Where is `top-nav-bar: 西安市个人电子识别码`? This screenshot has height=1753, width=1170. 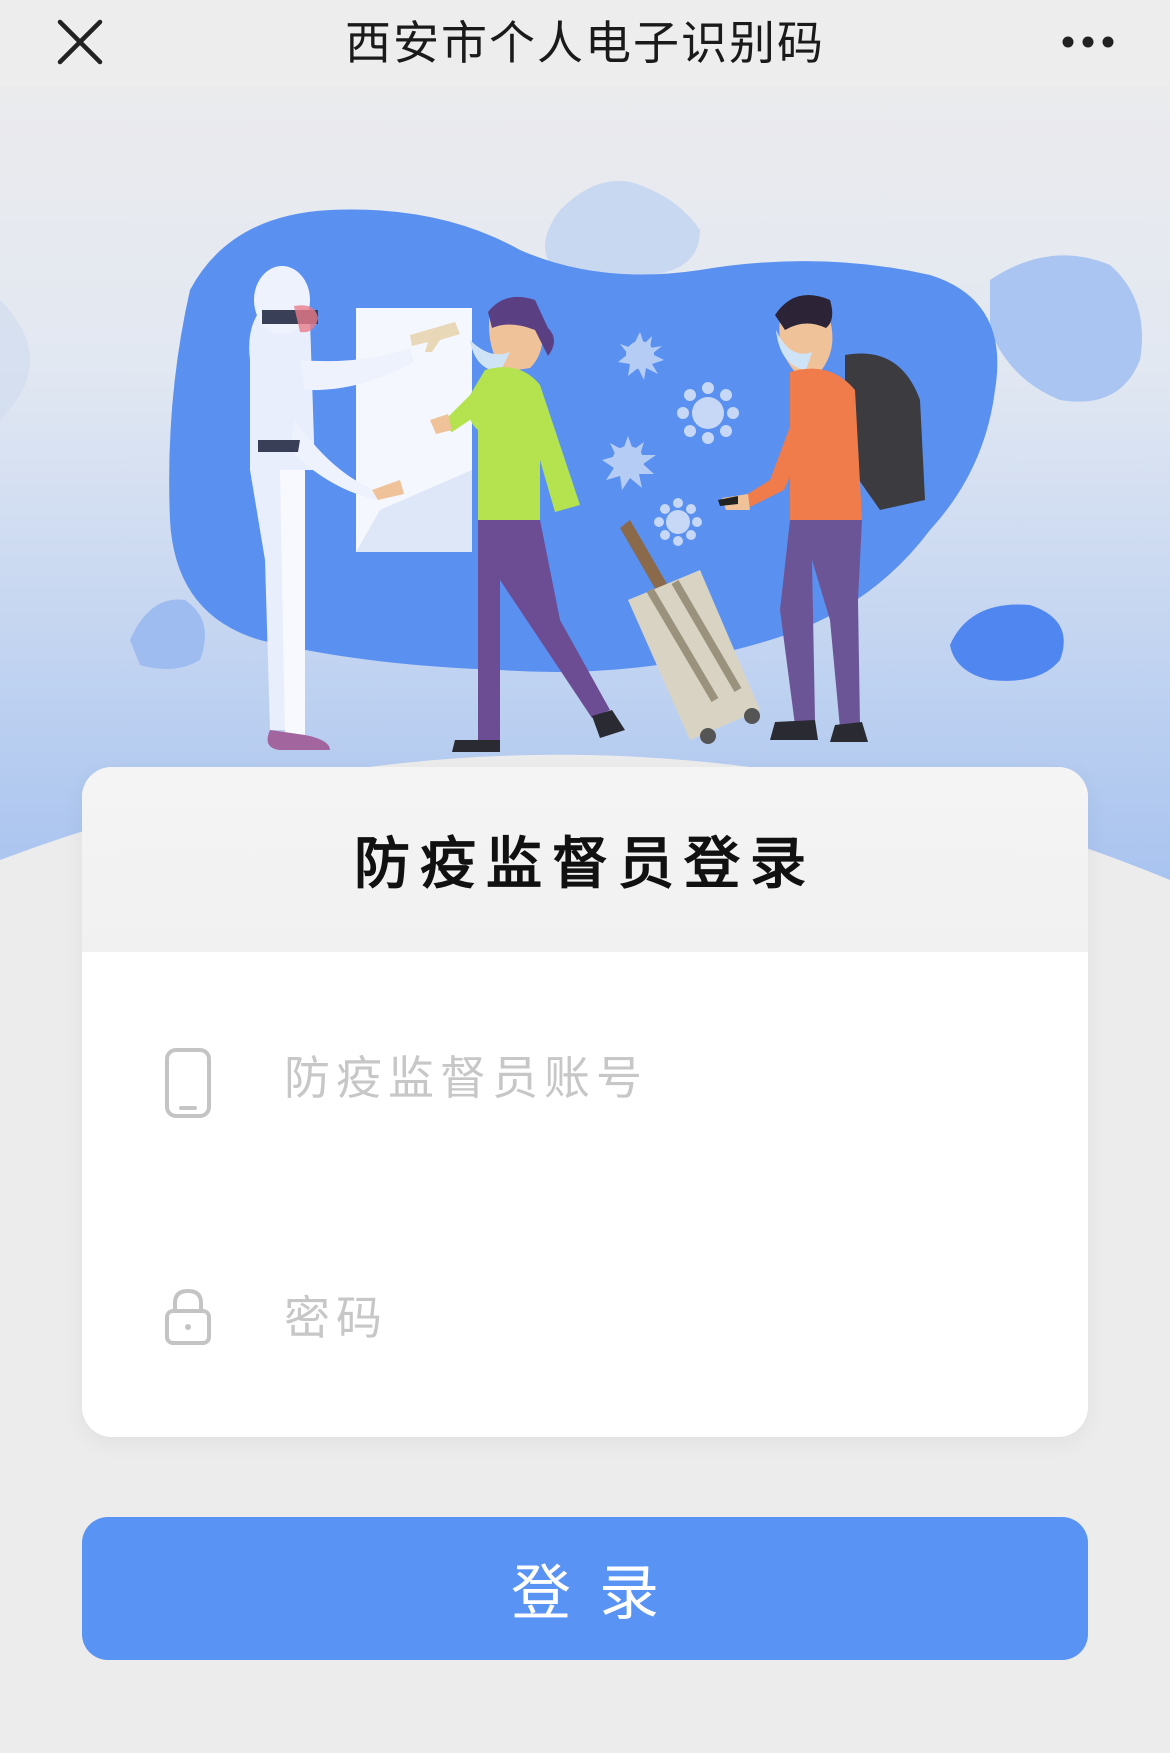 top-nav-bar: 西安市个人电子识别码 is located at coordinates (585, 43).